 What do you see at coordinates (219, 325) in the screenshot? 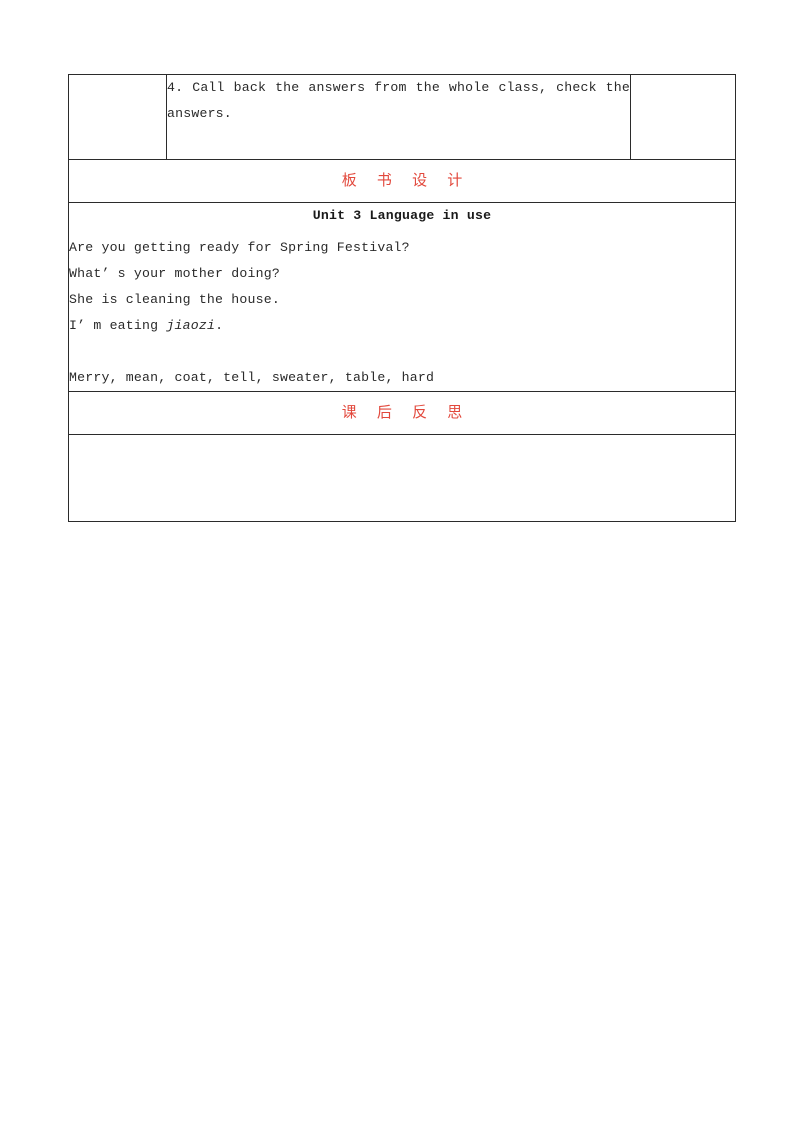
I see `board-design-line-4-tail: .` at bounding box center [219, 325].